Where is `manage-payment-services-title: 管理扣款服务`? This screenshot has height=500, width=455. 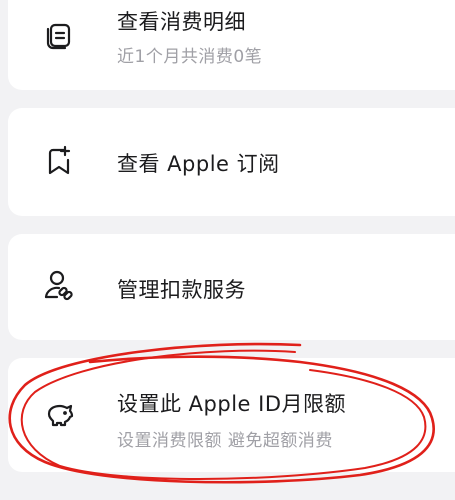 manage-payment-services-title: 管理扣款服务 is located at coordinates (181, 290).